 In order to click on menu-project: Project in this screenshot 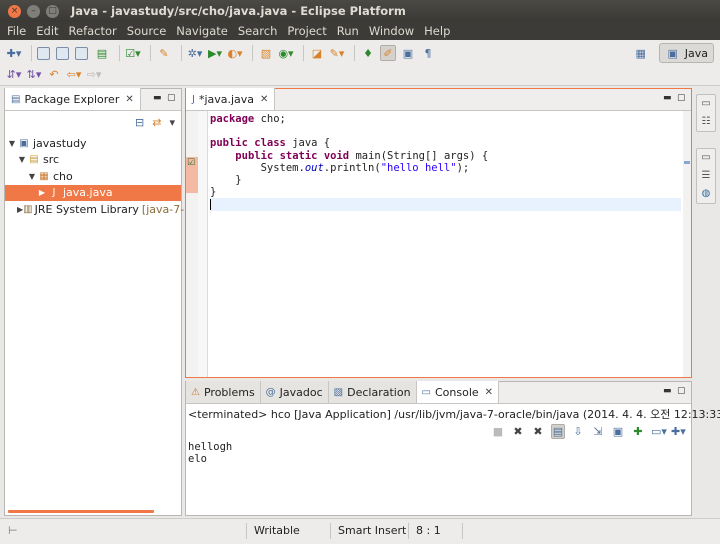, I will do `click(306, 31)`.